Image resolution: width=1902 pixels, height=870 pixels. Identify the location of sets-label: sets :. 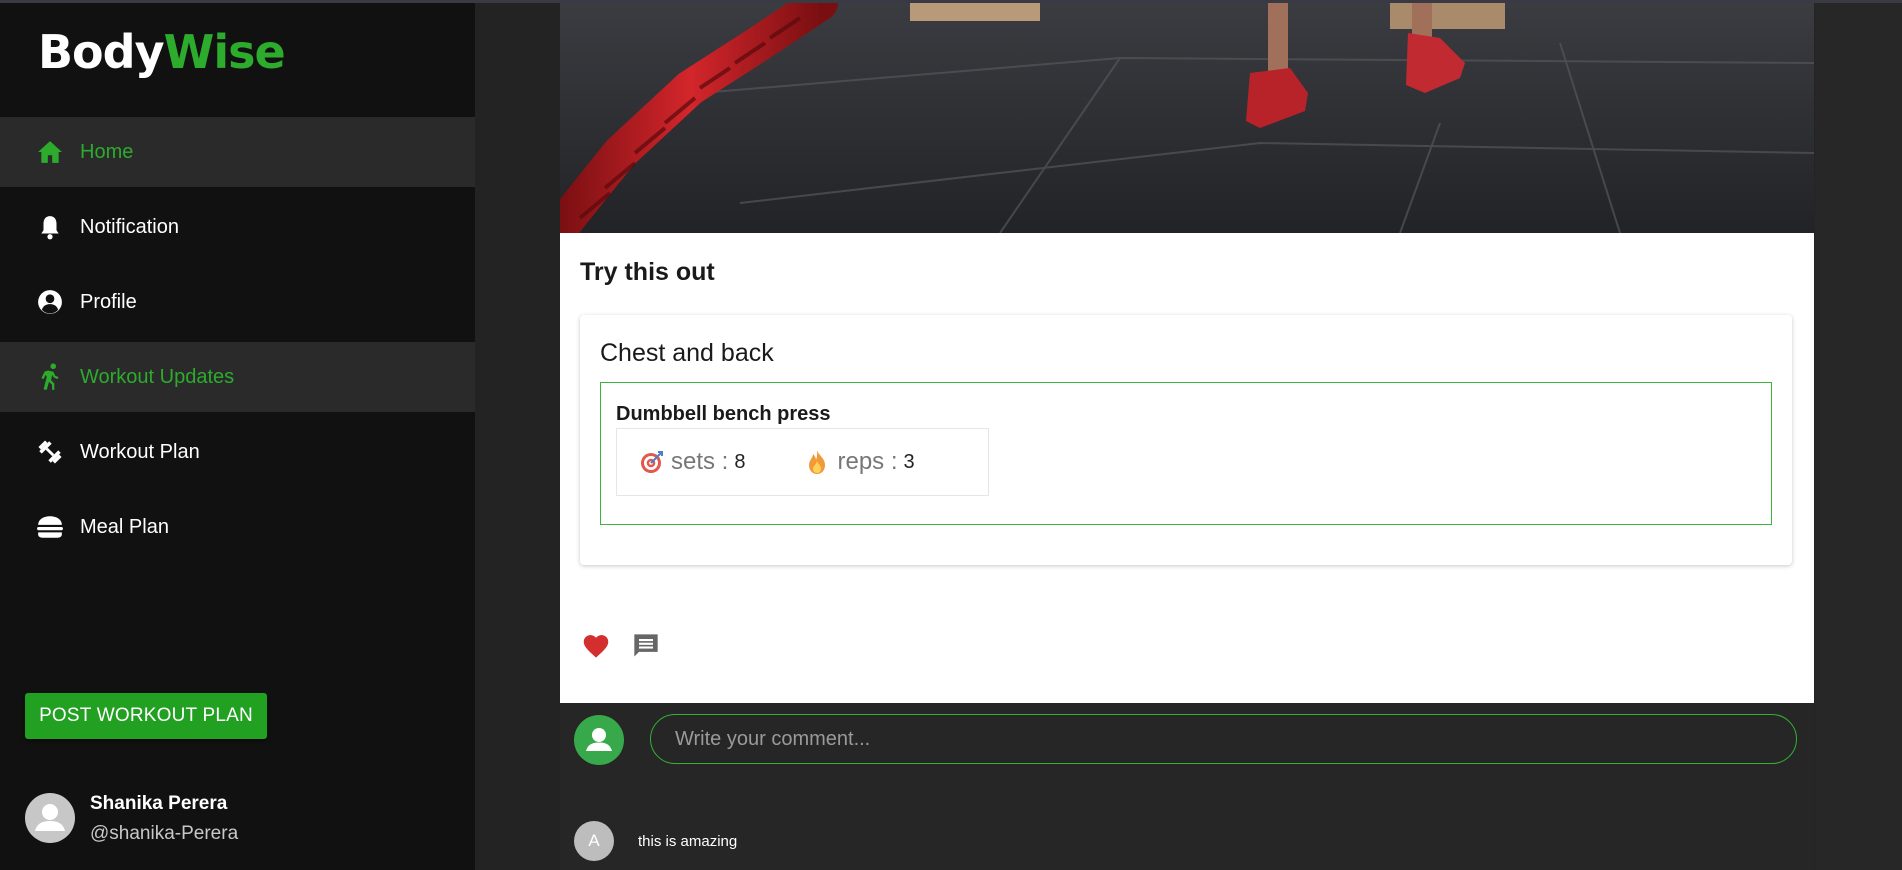
(700, 461).